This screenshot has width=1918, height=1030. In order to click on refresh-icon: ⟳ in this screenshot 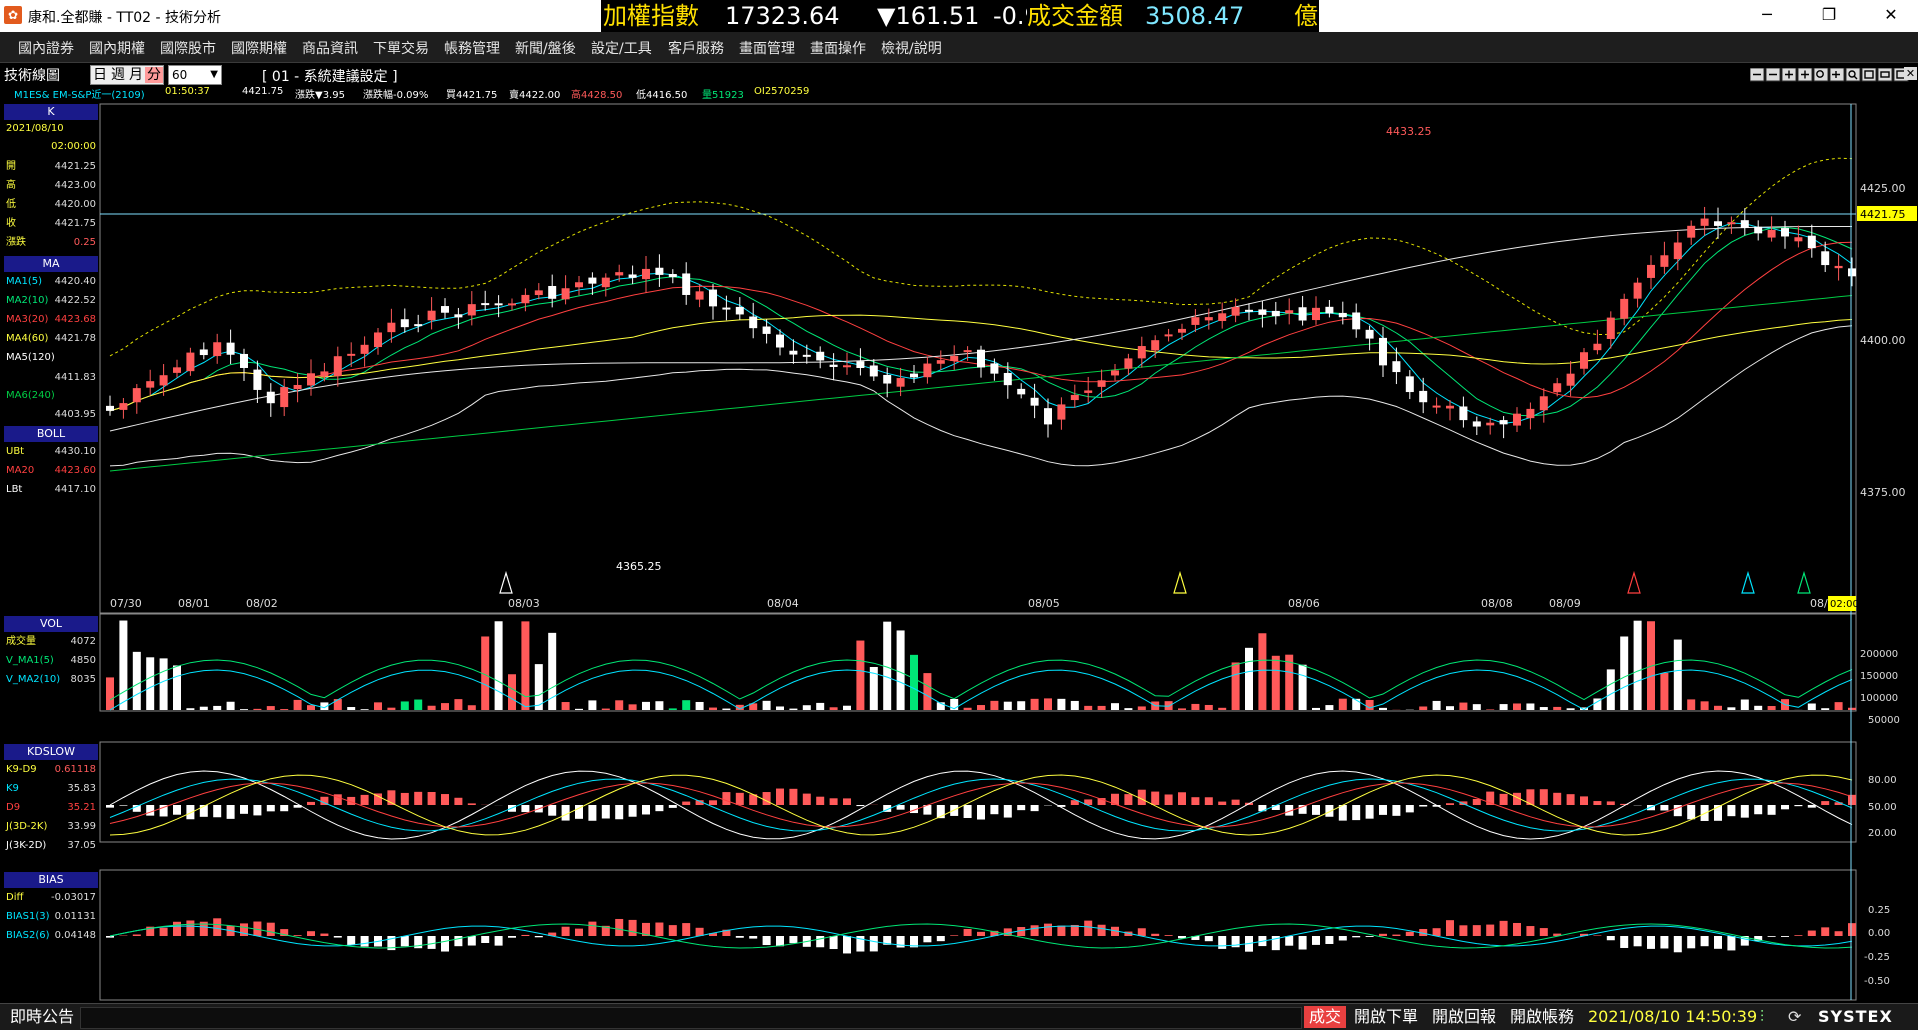, I will do `click(1794, 1017)`.